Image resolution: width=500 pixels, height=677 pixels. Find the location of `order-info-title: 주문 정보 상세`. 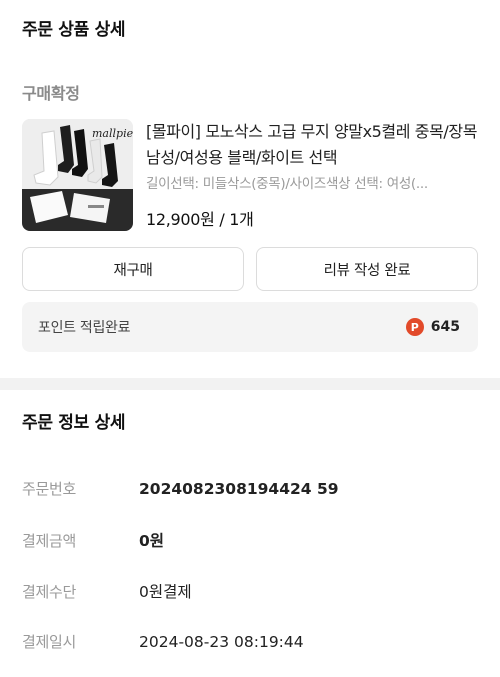

order-info-title: 주문 정보 상세 is located at coordinates (74, 423).